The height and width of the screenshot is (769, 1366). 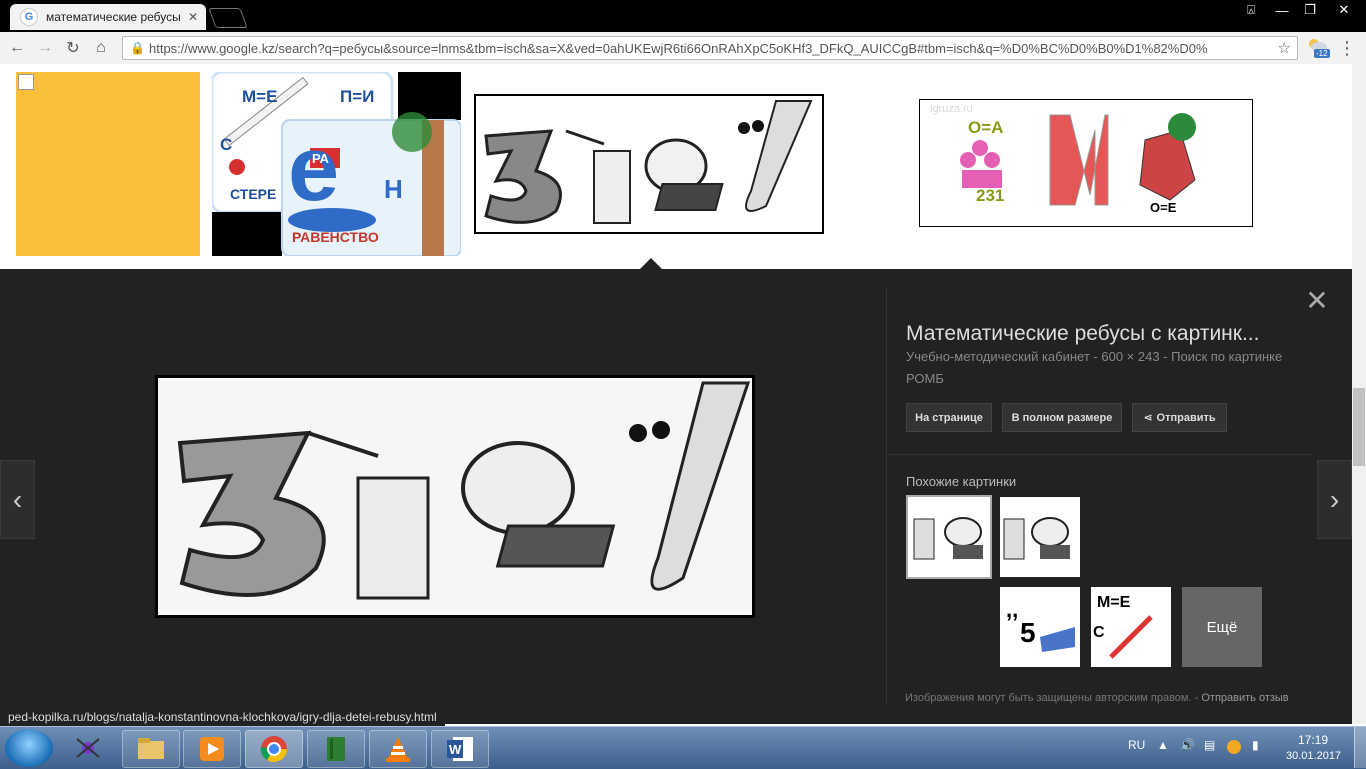 I want to click on similar-image-3: ,, 5, so click(x=1040, y=627).